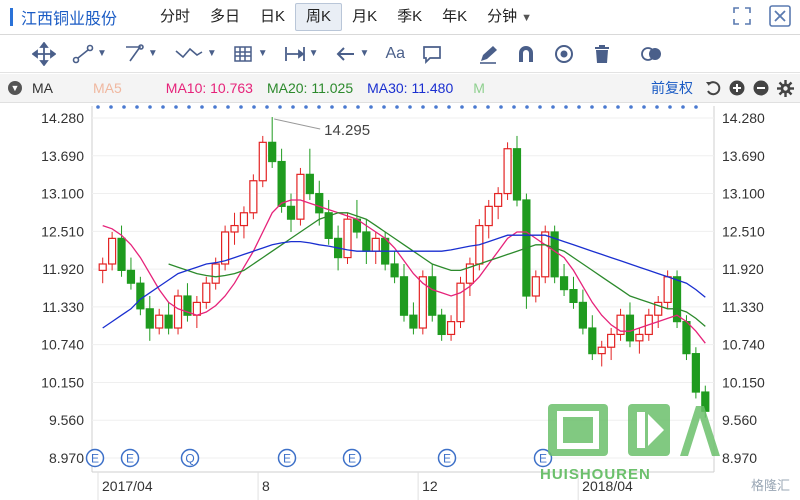  Describe the element at coordinates (430, 486) in the screenshot. I see `x-tick-label: 12` at that location.